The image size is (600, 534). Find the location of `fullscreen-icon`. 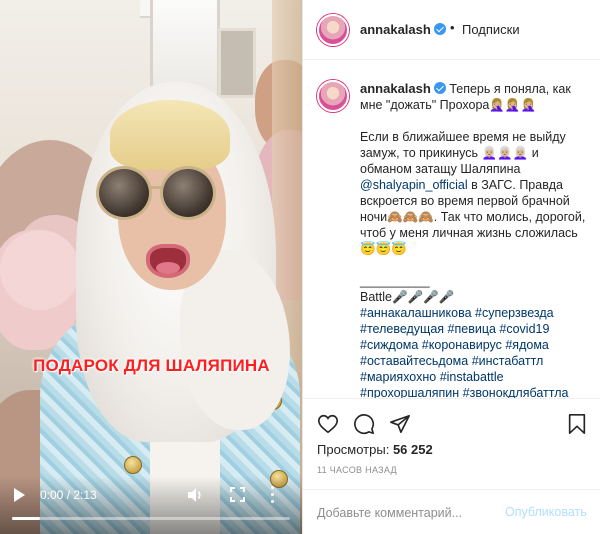

fullscreen-icon is located at coordinates (237, 494).